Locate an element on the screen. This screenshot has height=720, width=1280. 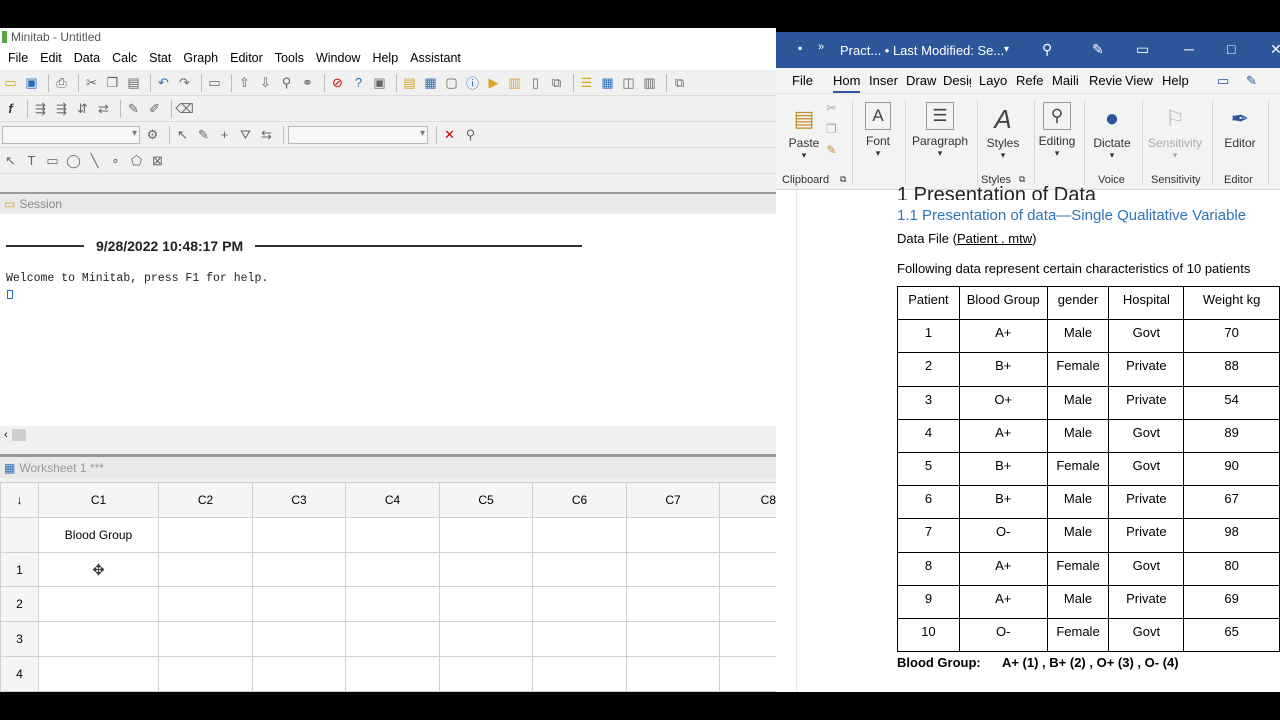
col-name-c7 is located at coordinates (673, 534).